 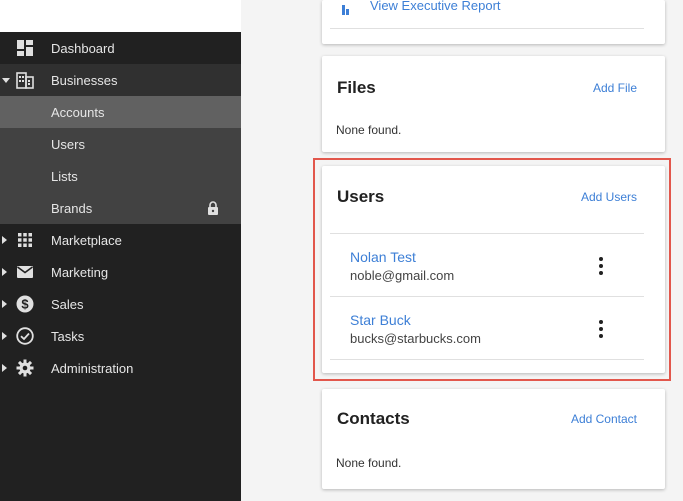 I want to click on sidebar-item-label: Marketplace, so click(x=86, y=240).